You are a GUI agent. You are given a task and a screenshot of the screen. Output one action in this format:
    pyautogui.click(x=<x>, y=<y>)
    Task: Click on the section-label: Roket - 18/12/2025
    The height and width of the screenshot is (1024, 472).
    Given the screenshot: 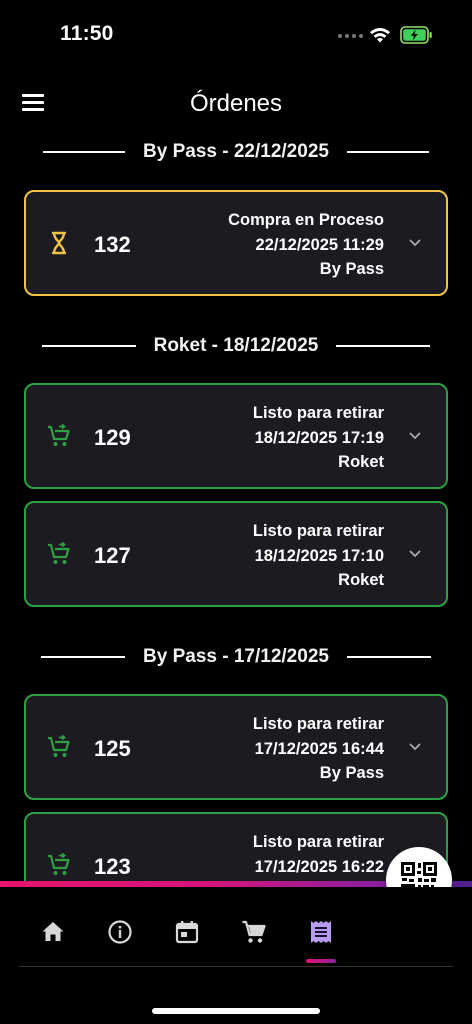 What is the action you would take?
    pyautogui.click(x=236, y=345)
    